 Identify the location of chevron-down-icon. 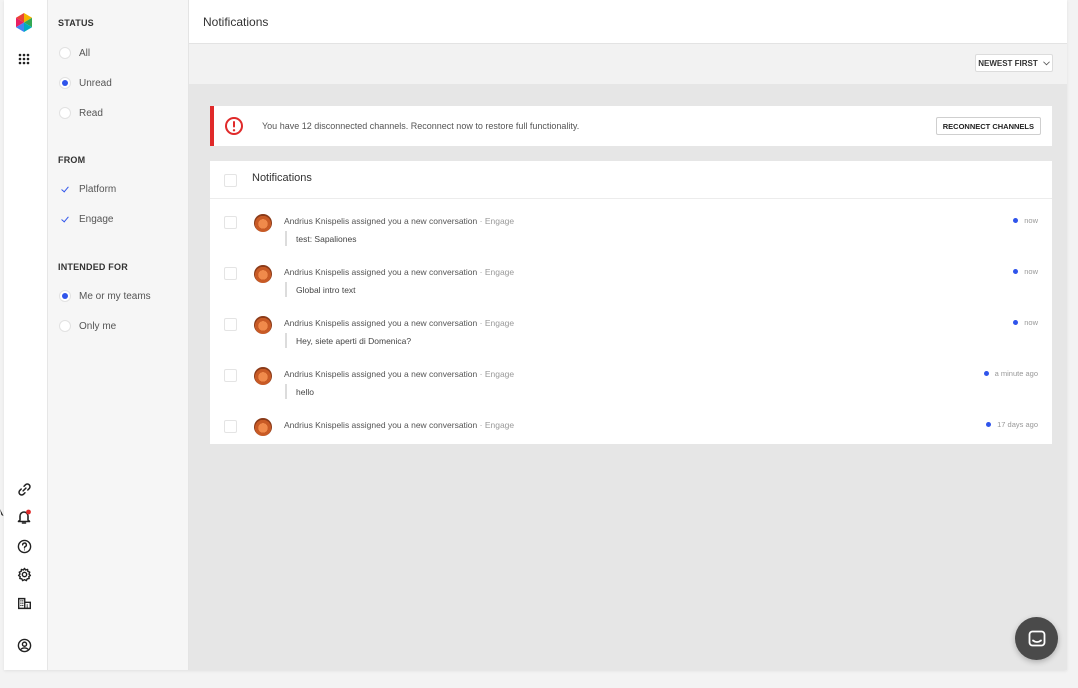
(1046, 62).